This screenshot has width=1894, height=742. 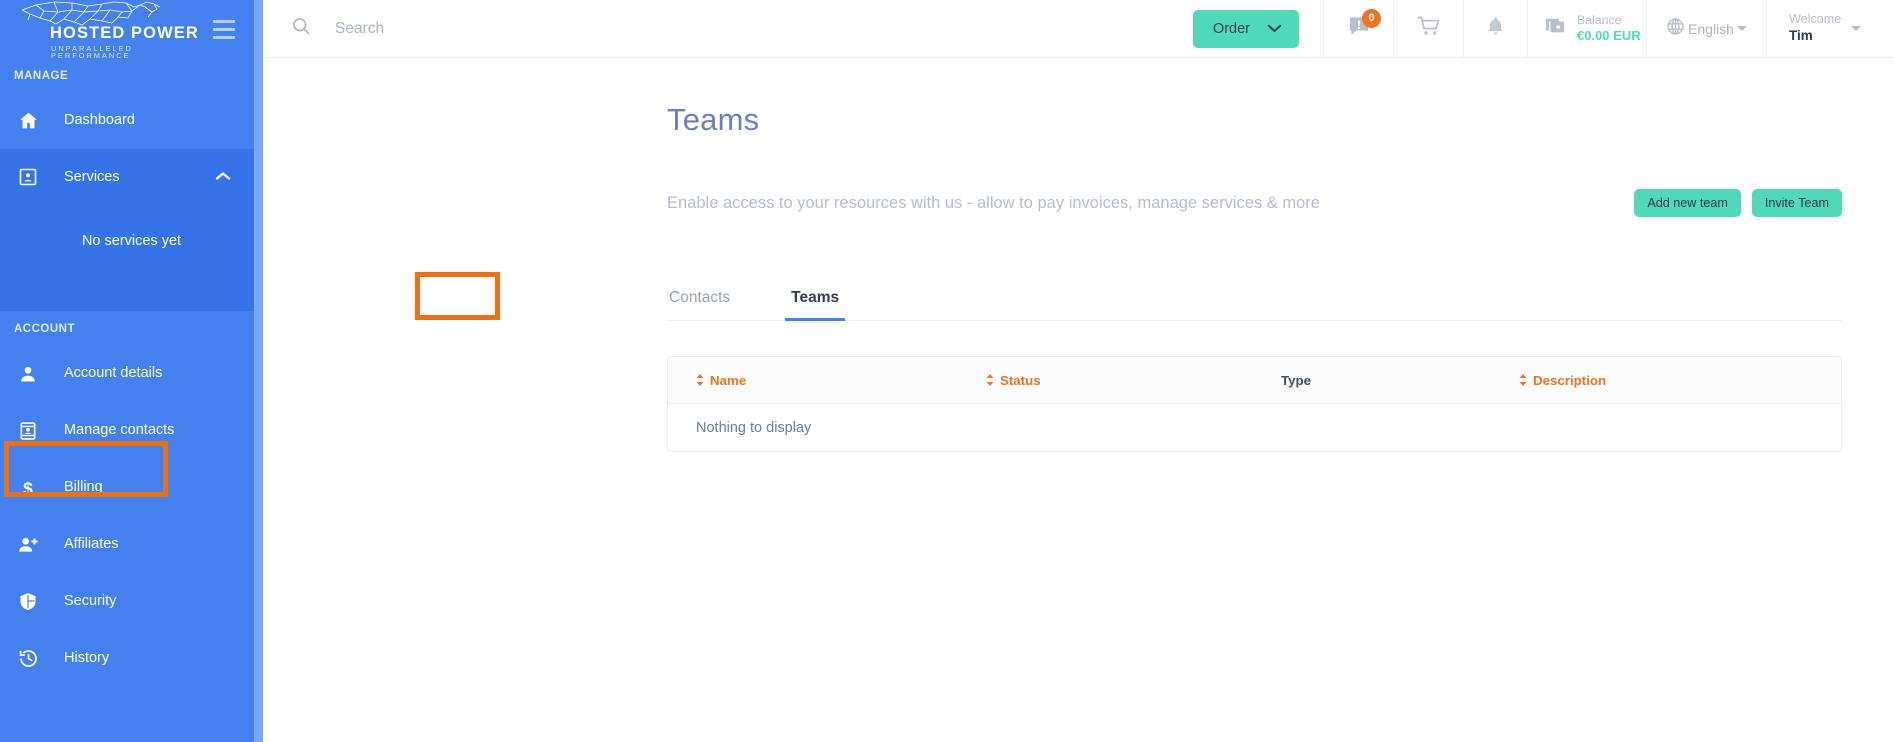 I want to click on column-header-label: Description, so click(x=1570, y=380).